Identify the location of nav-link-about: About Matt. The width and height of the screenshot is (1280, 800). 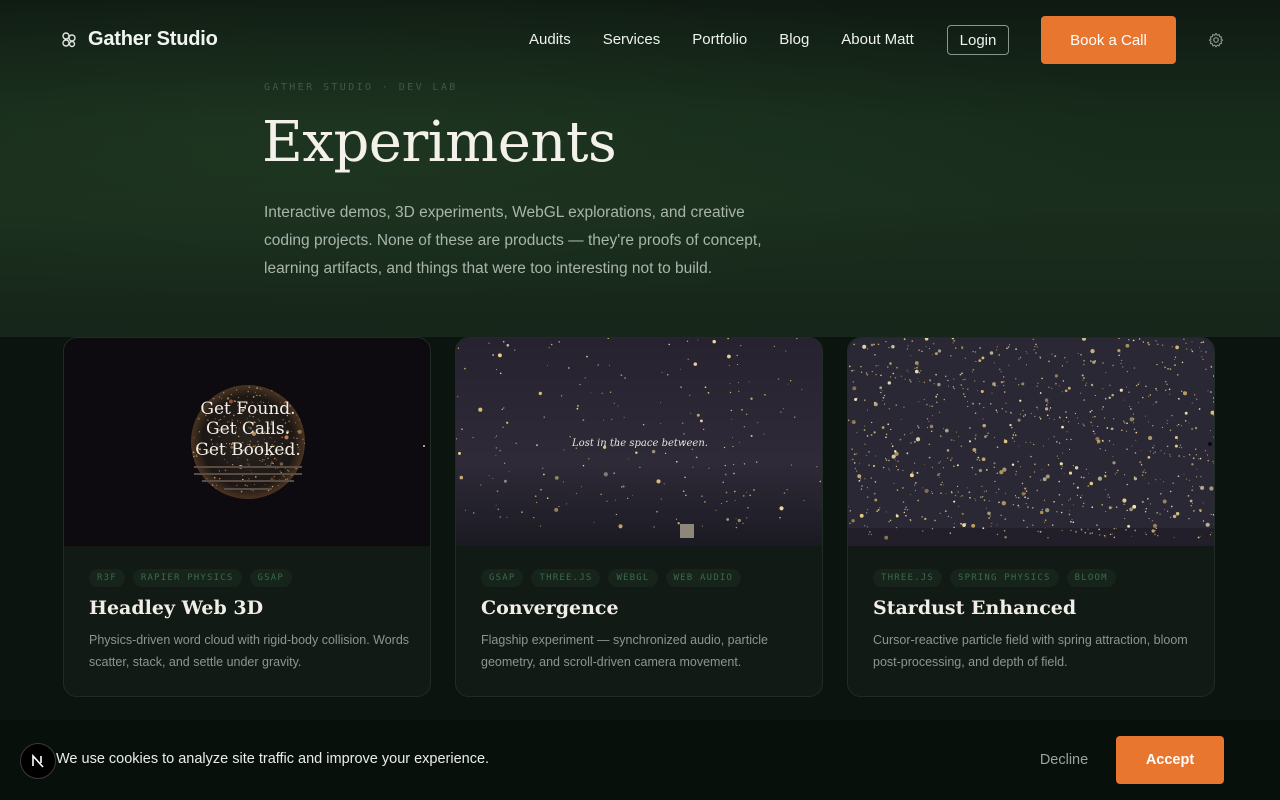
(877, 39).